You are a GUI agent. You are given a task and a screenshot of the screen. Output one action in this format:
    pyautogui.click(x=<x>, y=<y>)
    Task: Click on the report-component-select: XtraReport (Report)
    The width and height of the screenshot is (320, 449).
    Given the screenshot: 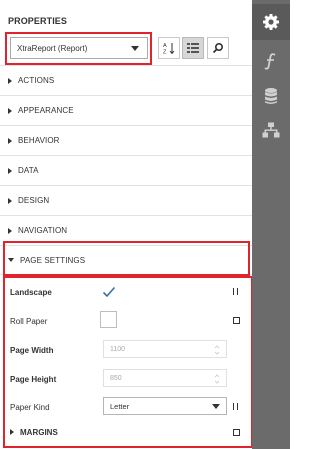 What is the action you would take?
    pyautogui.click(x=79, y=48)
    